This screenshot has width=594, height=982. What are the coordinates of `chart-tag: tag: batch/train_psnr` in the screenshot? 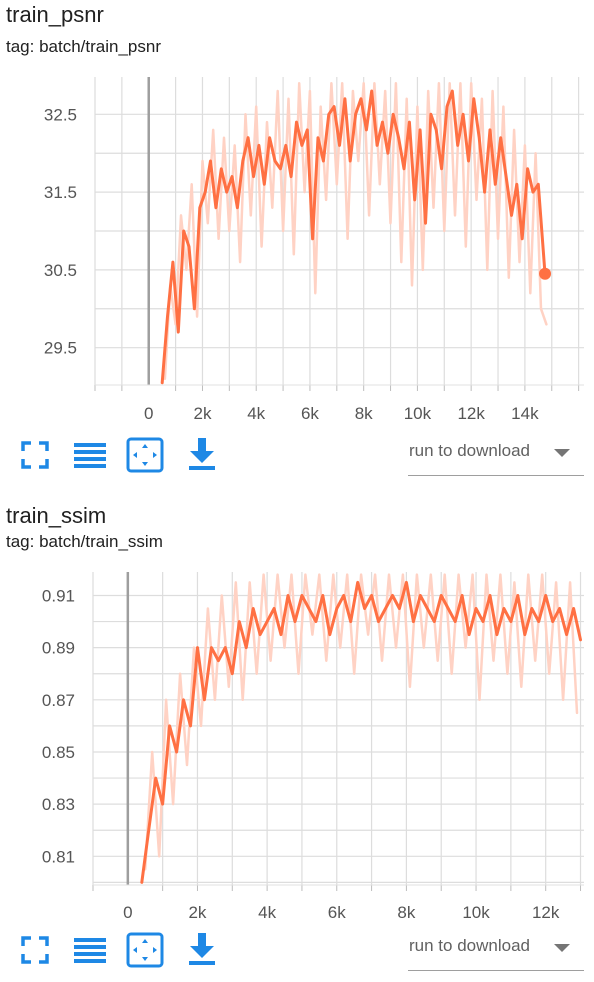 It's located at (83, 46).